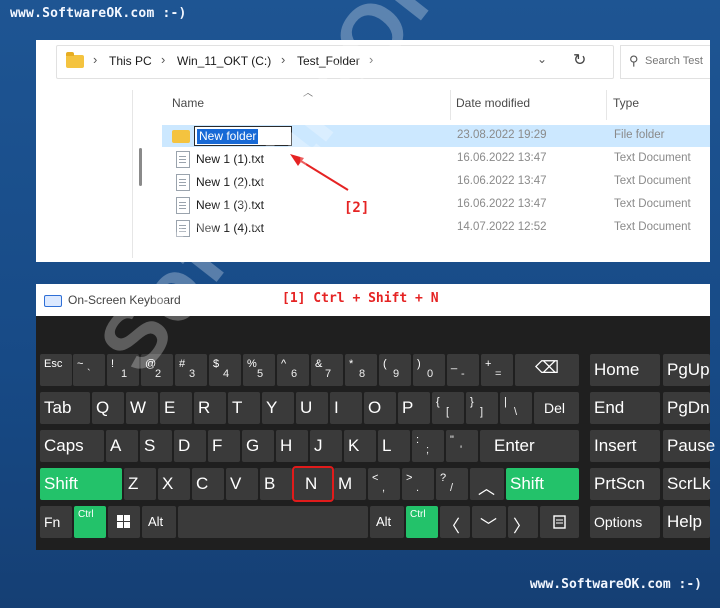  I want to click on keyboard-icon, so click(53, 301).